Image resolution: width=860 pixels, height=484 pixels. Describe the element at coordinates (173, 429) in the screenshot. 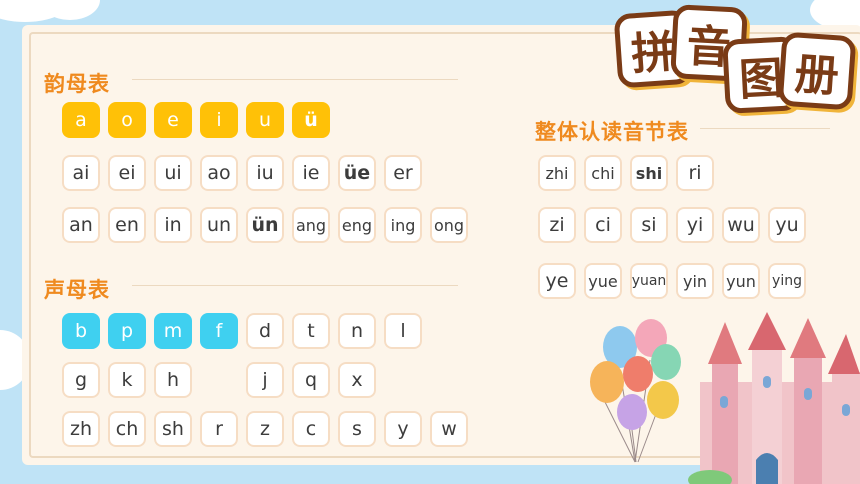

I see `initial-tile: sh` at that location.